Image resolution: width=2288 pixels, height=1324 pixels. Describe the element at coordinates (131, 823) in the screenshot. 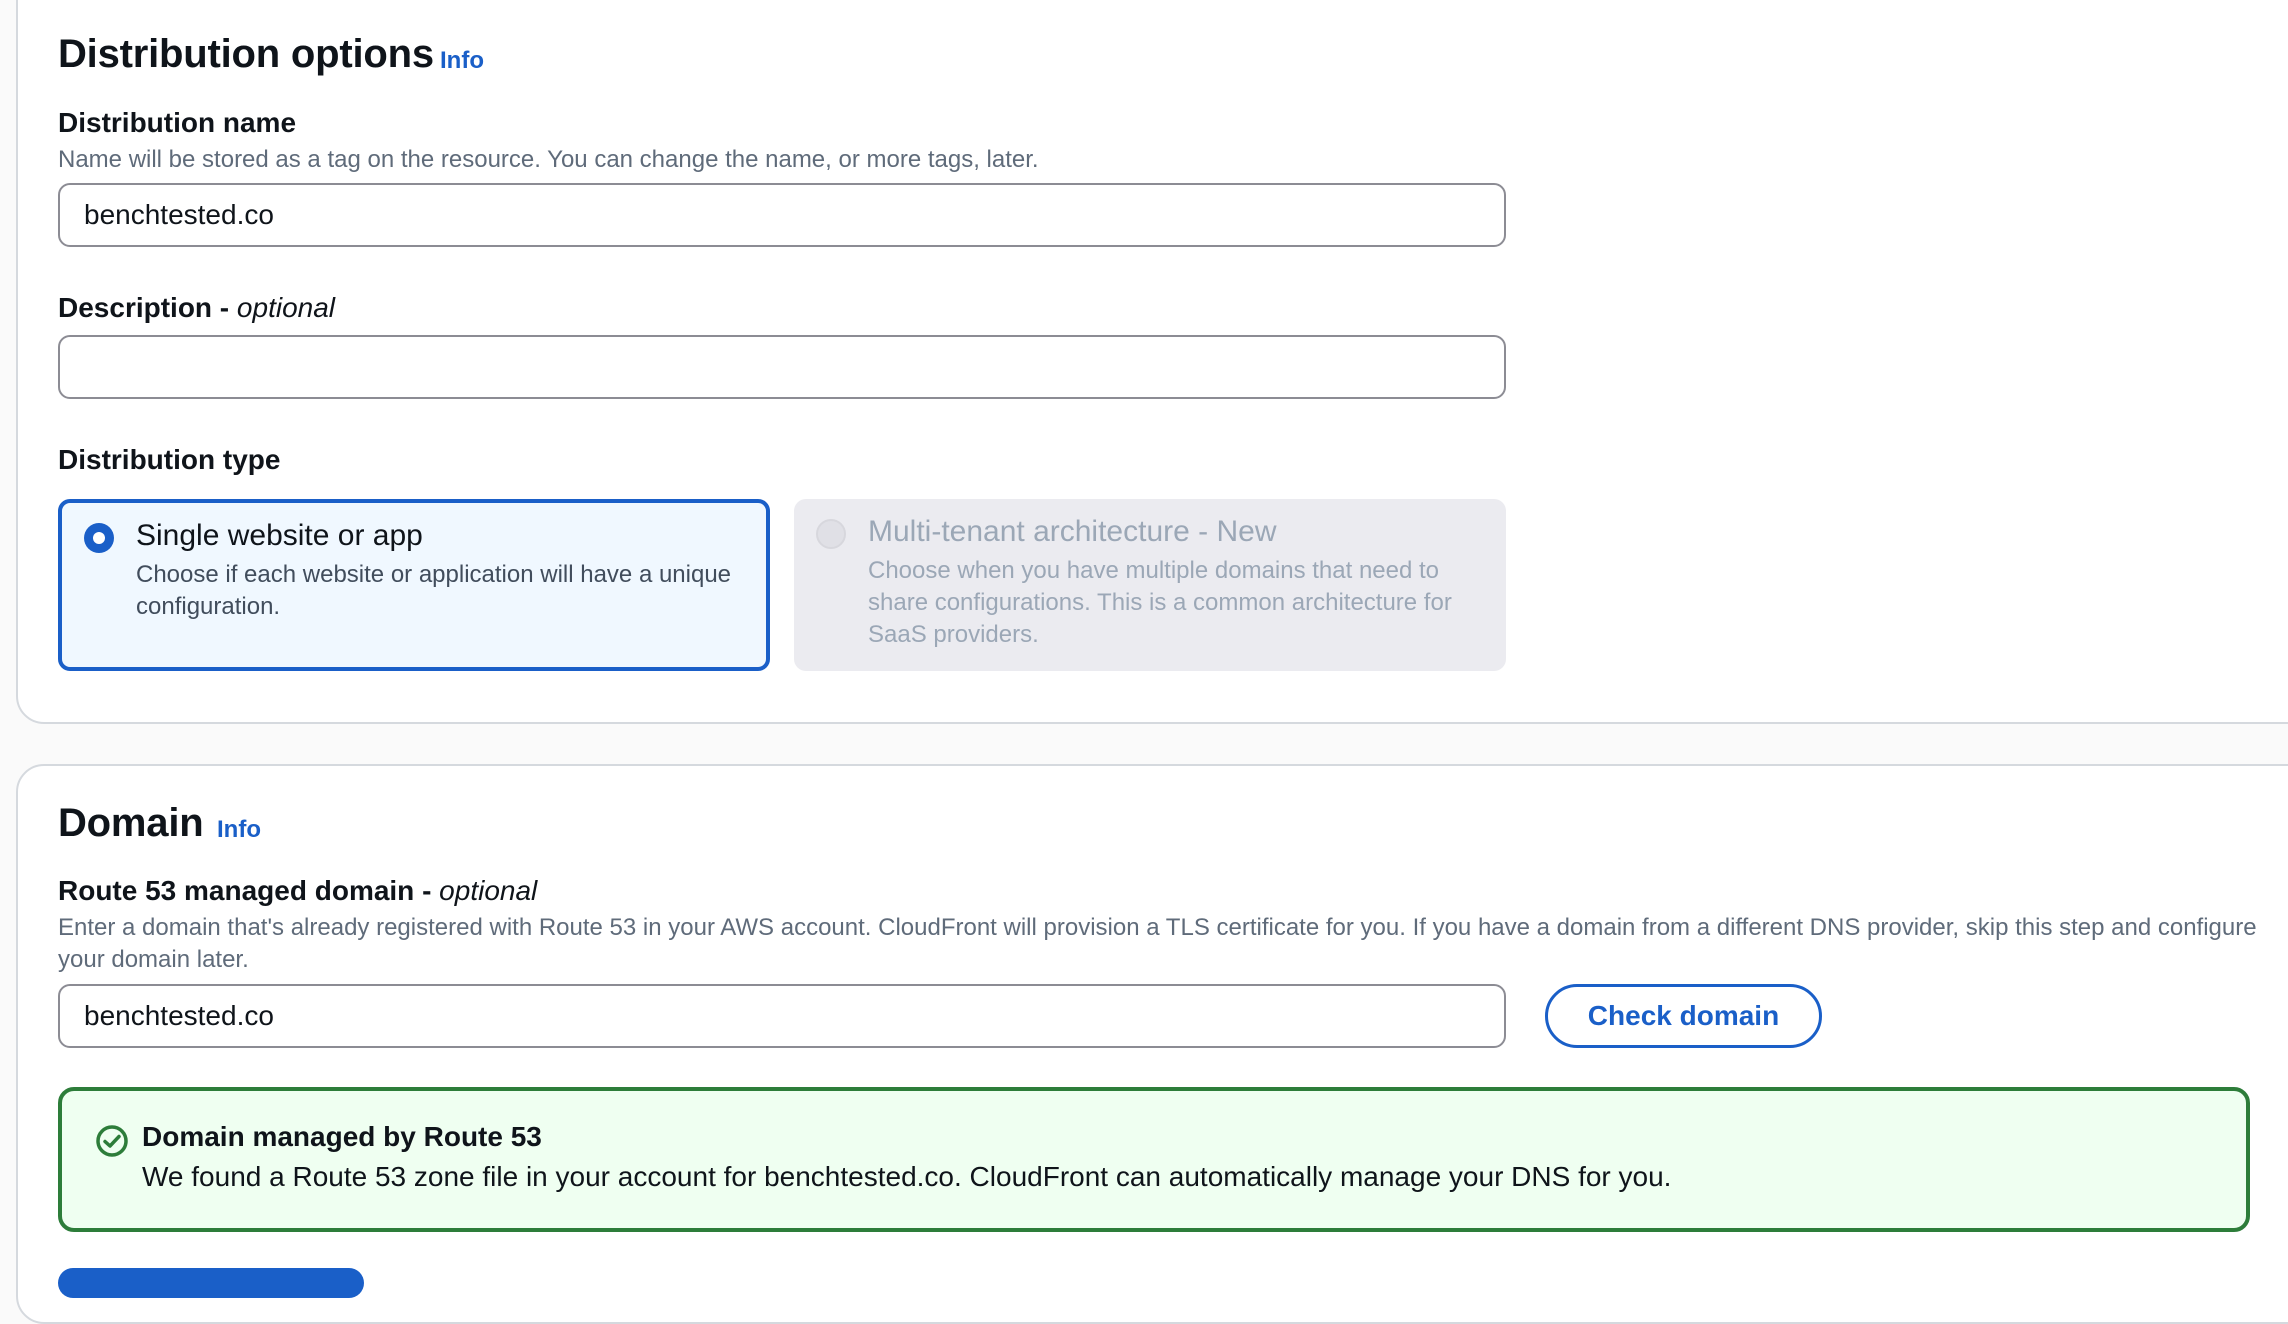

I see `domain-heading: Domain` at that location.